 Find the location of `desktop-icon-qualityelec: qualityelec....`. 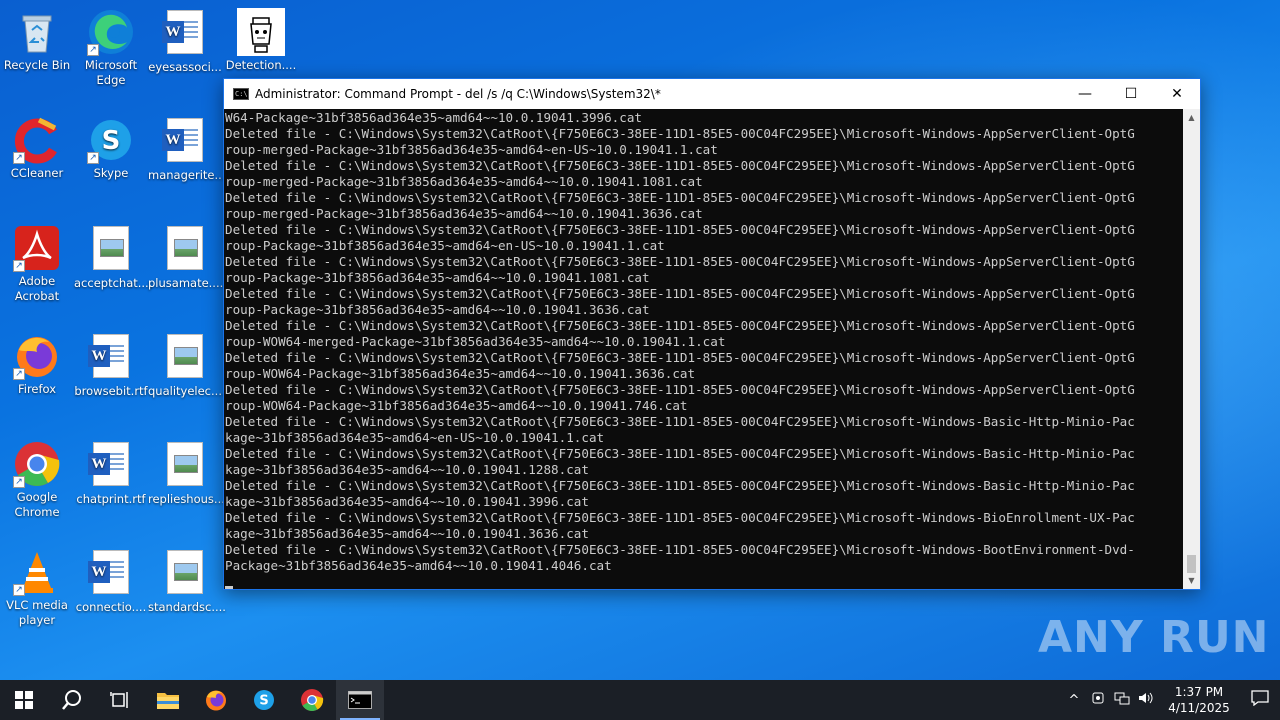

desktop-icon-qualityelec: qualityelec.... is located at coordinates (187, 365).